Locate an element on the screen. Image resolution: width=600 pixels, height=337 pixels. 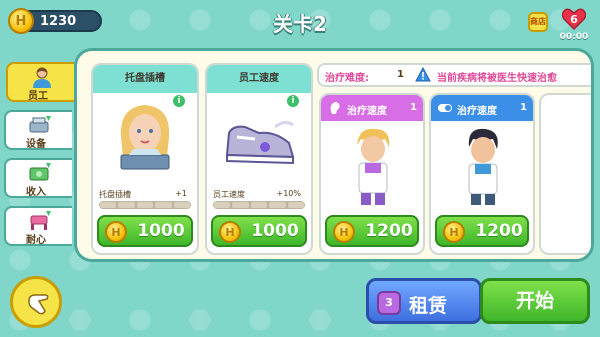
stat-value: +10% is located at coordinates (288, 193).